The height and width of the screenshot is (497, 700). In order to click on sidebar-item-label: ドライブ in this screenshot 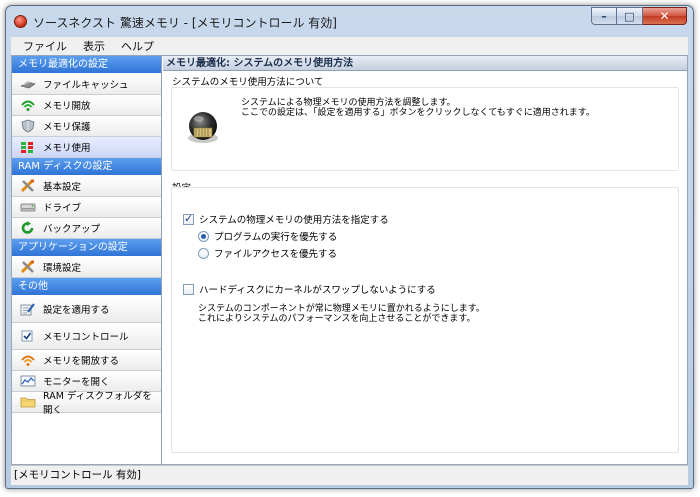, I will do `click(62, 208)`.